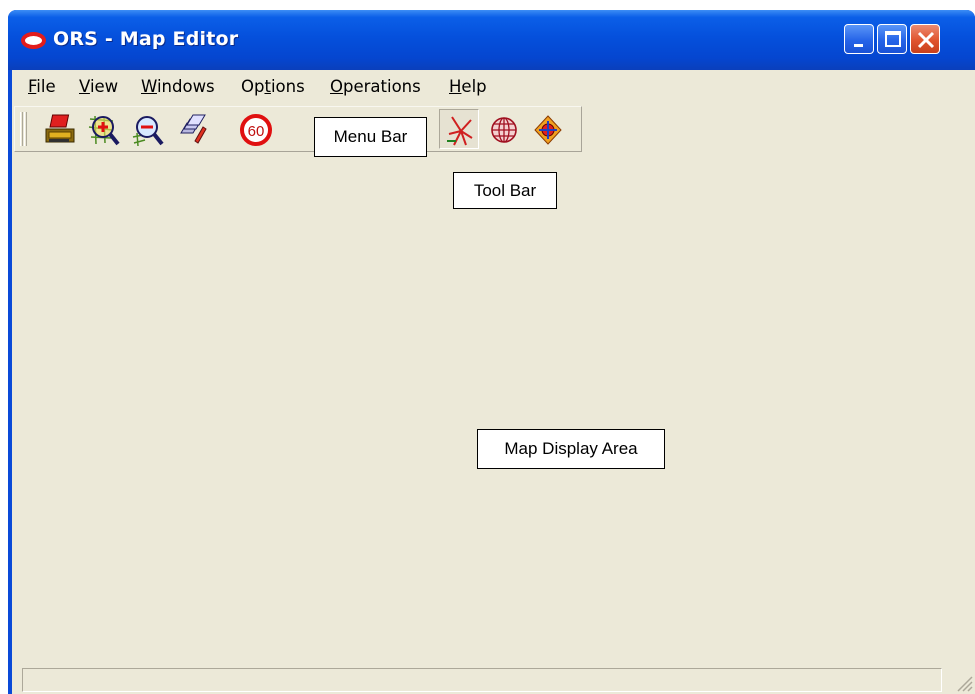 Image resolution: width=975 pixels, height=694 pixels. What do you see at coordinates (370, 137) in the screenshot?
I see `menu-bar-callout: Menu Bar` at bounding box center [370, 137].